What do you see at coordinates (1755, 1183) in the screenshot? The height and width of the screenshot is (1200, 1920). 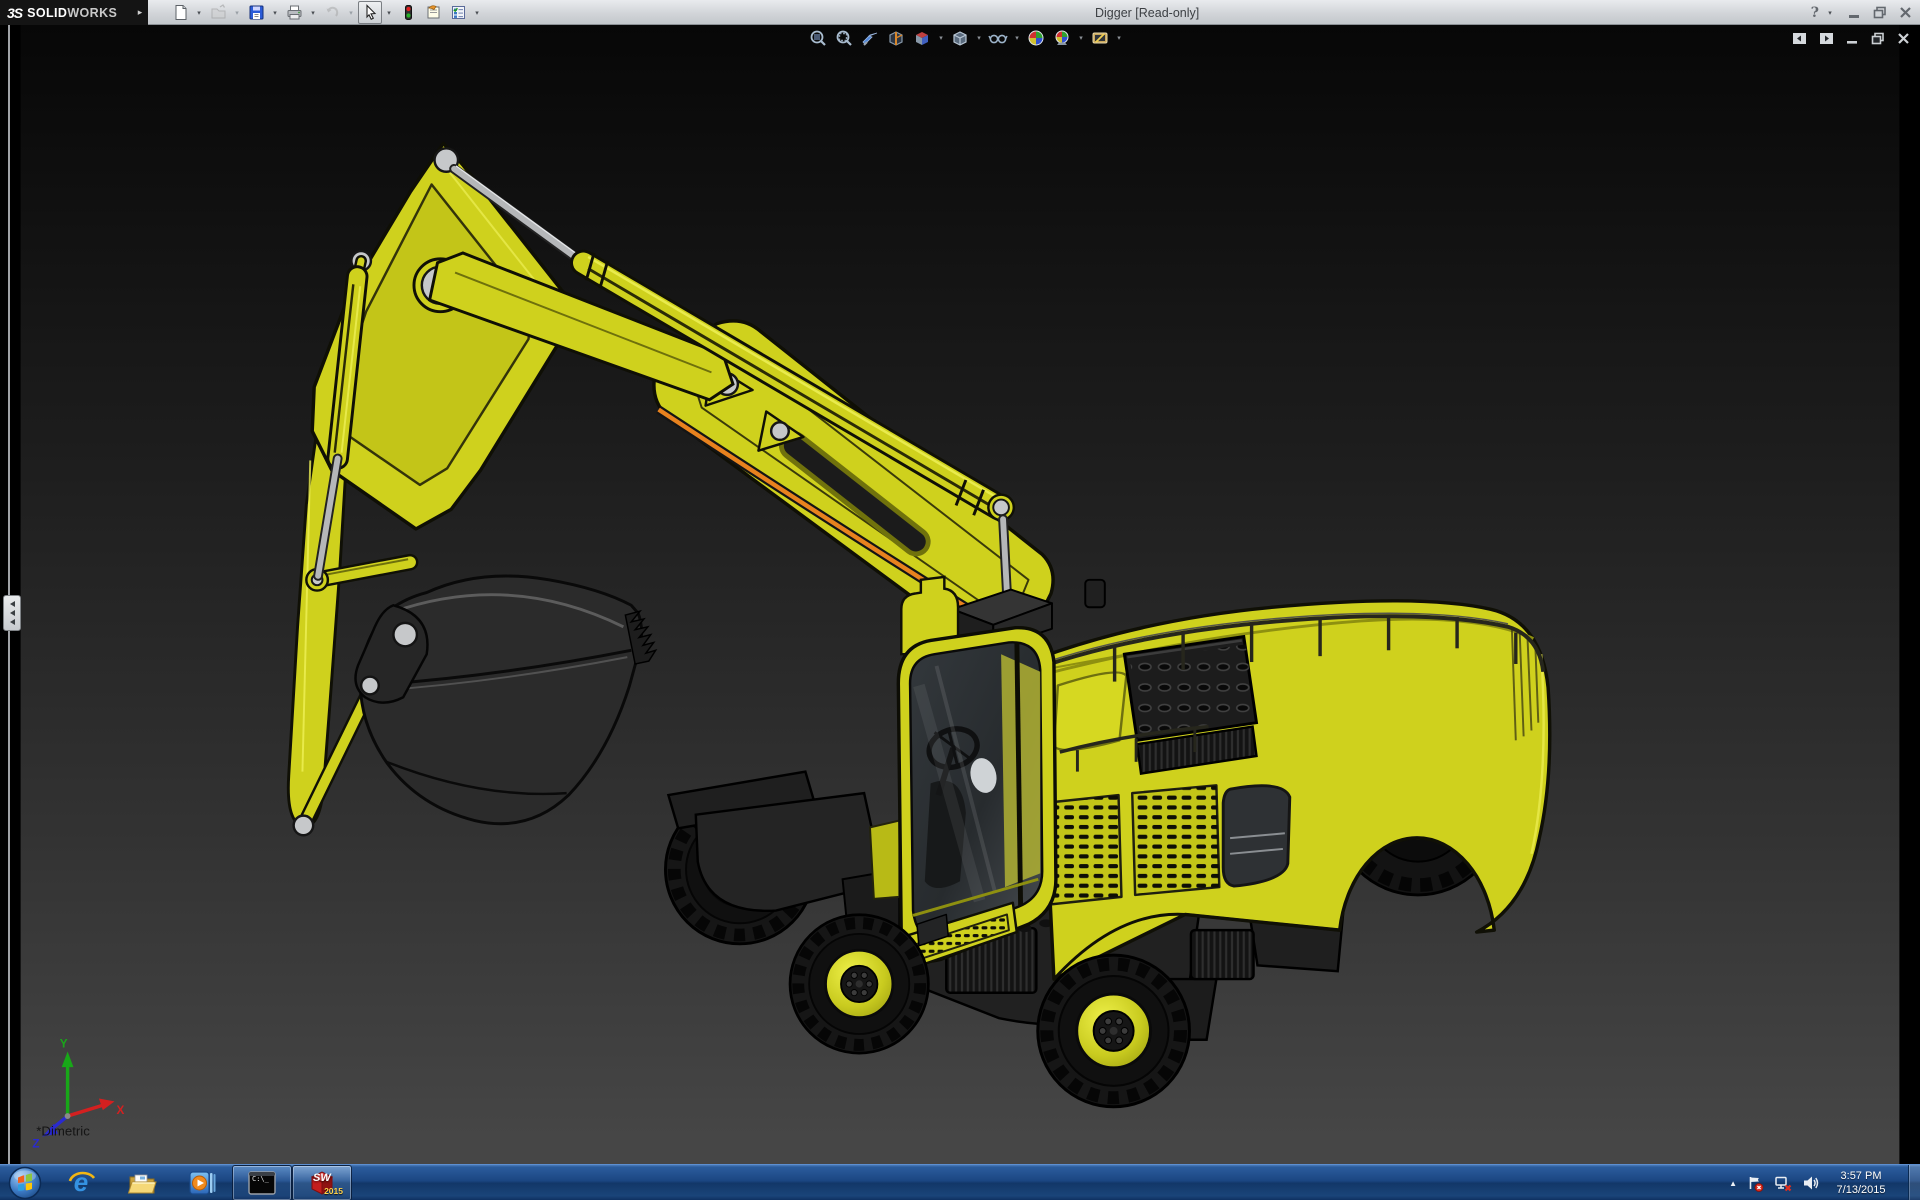 I see `action-center-flag-icon` at bounding box center [1755, 1183].